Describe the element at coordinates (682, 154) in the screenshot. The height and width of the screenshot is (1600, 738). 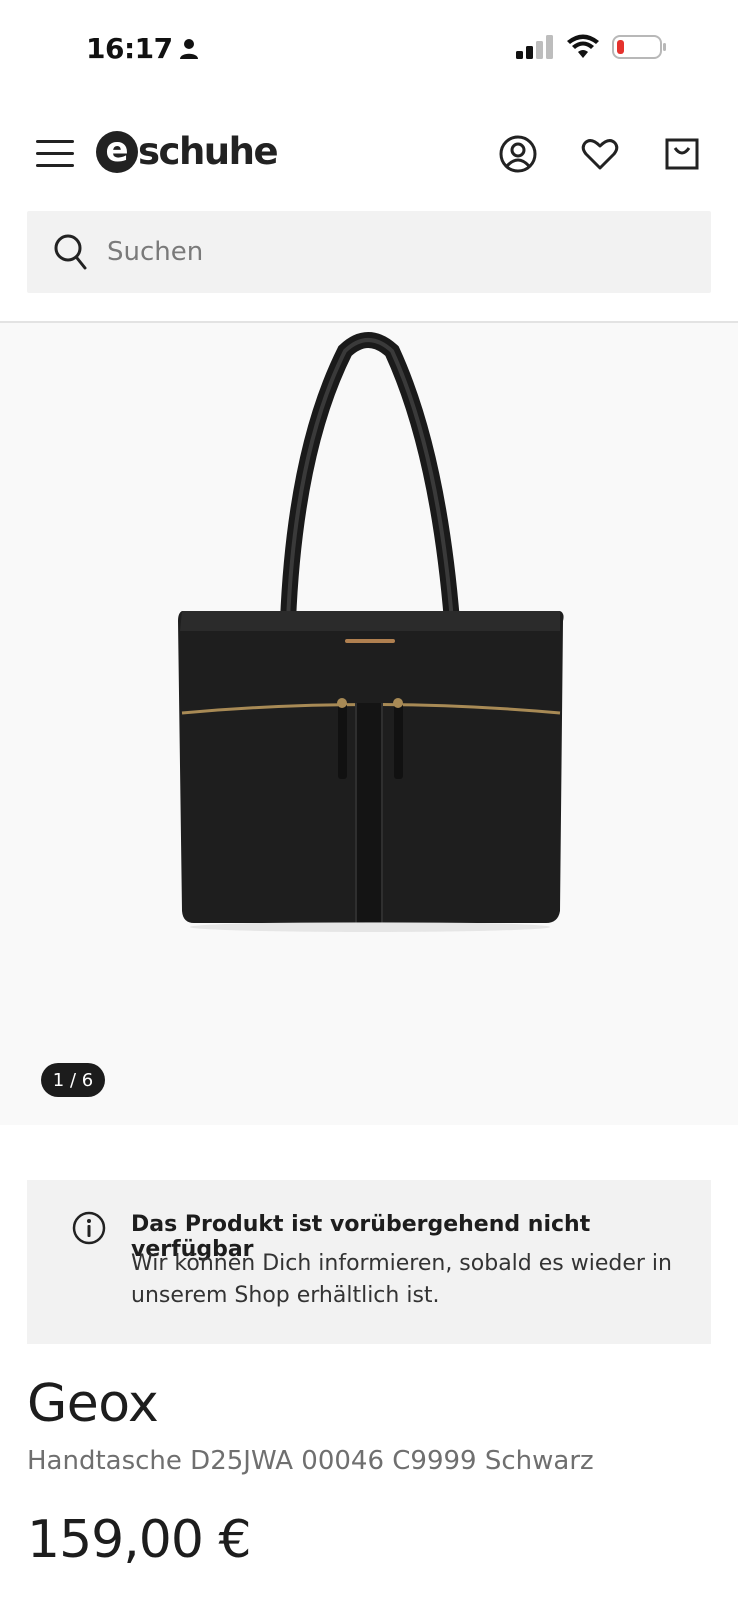
I see `cart-icon` at that location.